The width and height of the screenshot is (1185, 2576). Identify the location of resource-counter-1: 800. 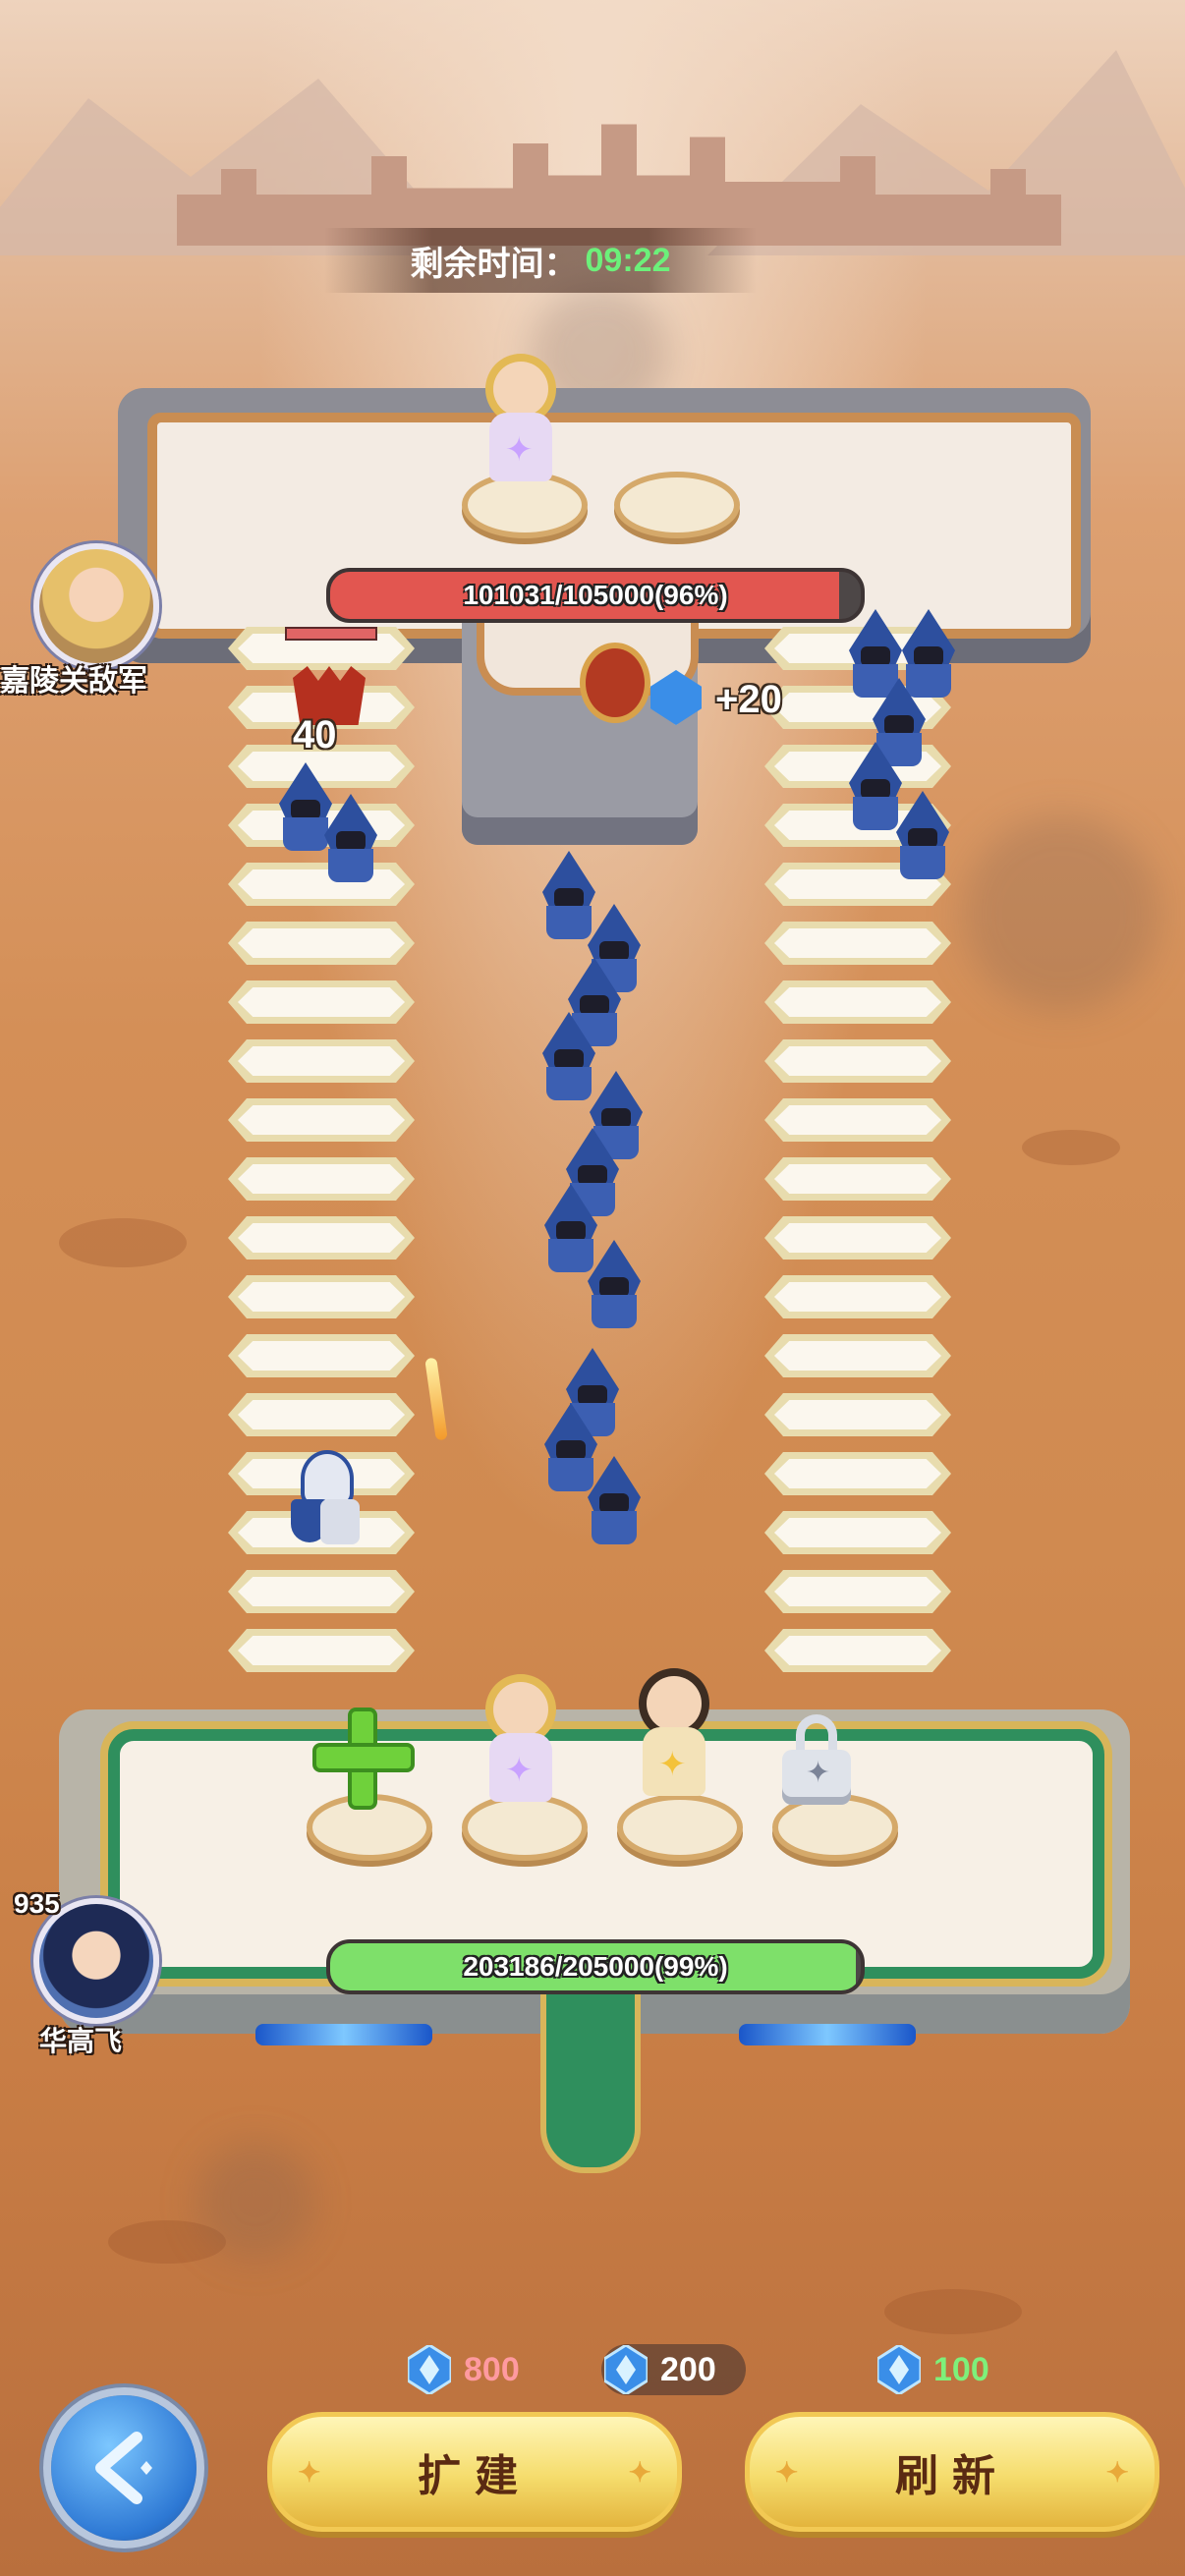
(463, 2369).